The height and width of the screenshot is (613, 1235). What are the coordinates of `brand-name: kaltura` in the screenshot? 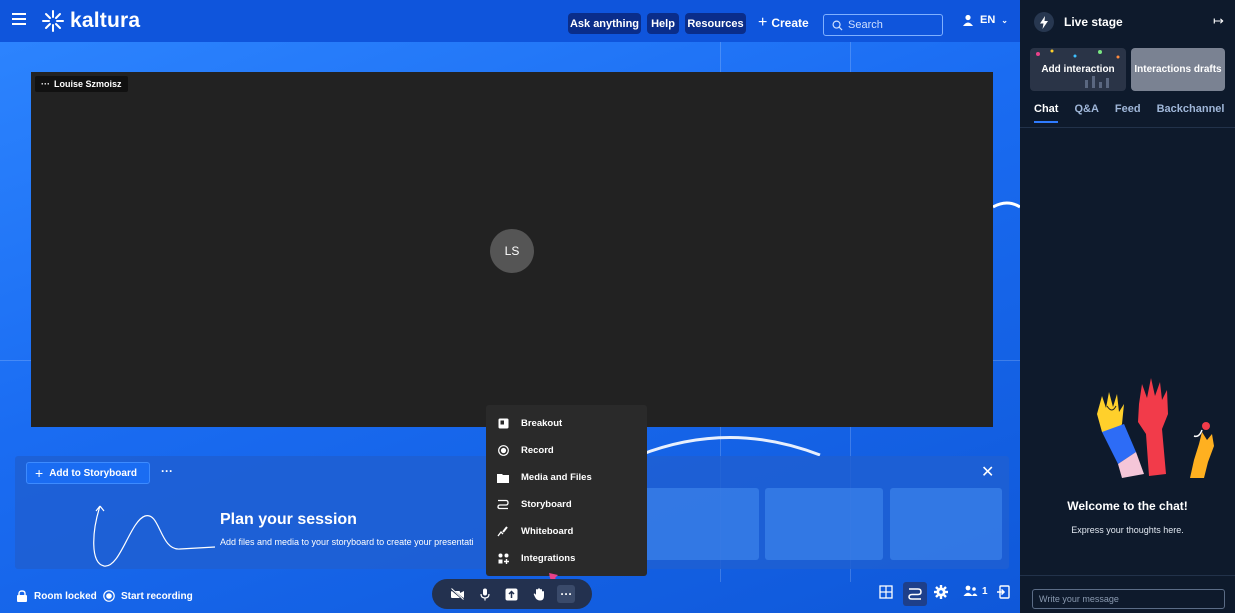 It's located at (105, 20).